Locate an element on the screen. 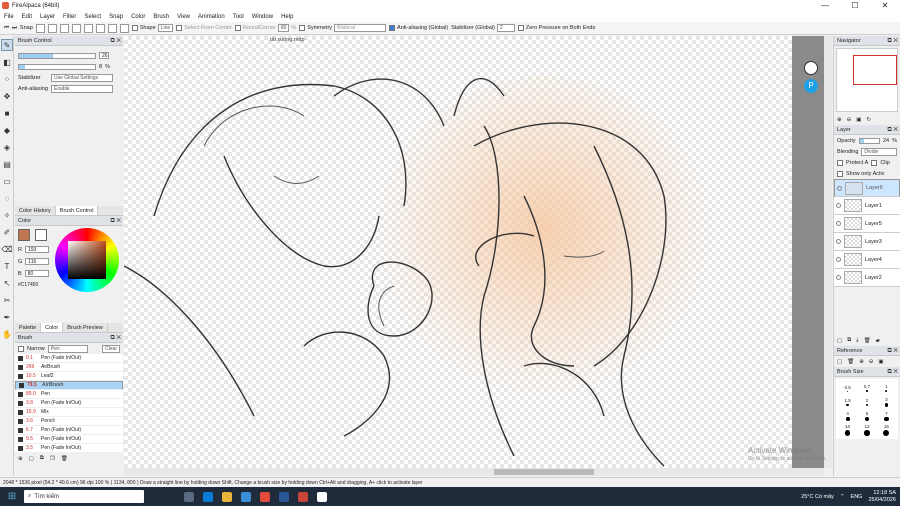 The height and width of the screenshot is (506, 900). brush-size-option: 3 is located at coordinates (886, 402).